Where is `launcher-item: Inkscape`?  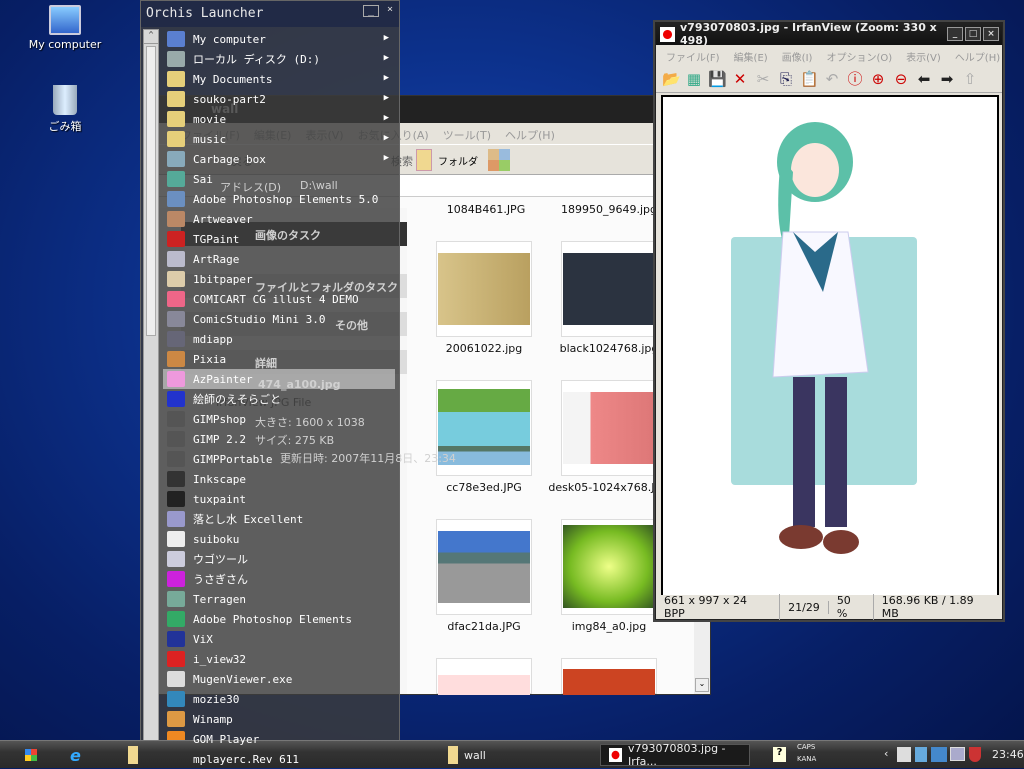 launcher-item: Inkscape is located at coordinates (279, 479).